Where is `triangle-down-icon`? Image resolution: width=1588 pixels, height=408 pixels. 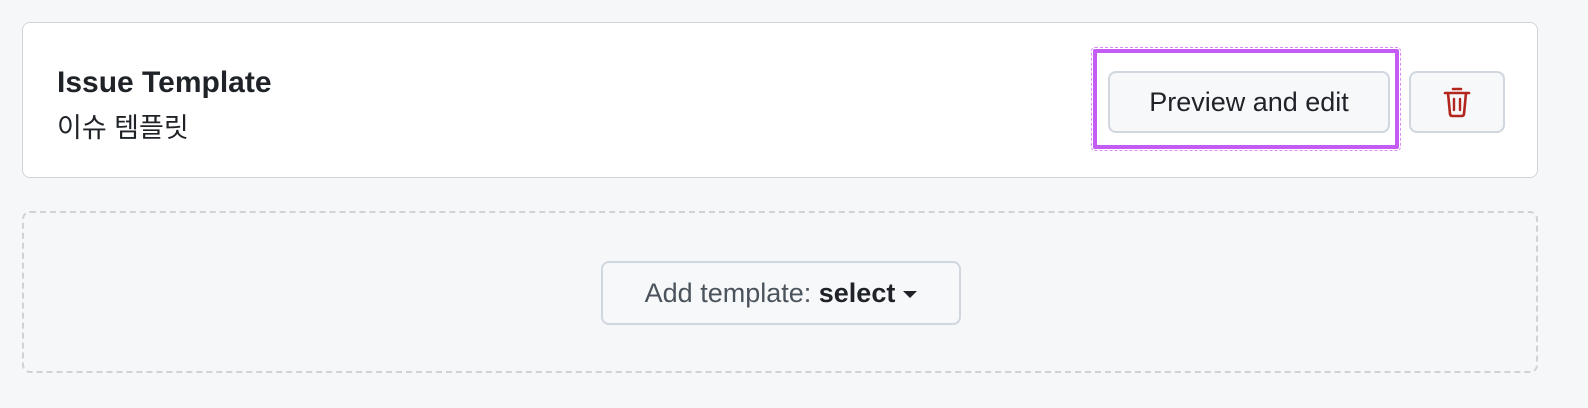 triangle-down-icon is located at coordinates (910, 294).